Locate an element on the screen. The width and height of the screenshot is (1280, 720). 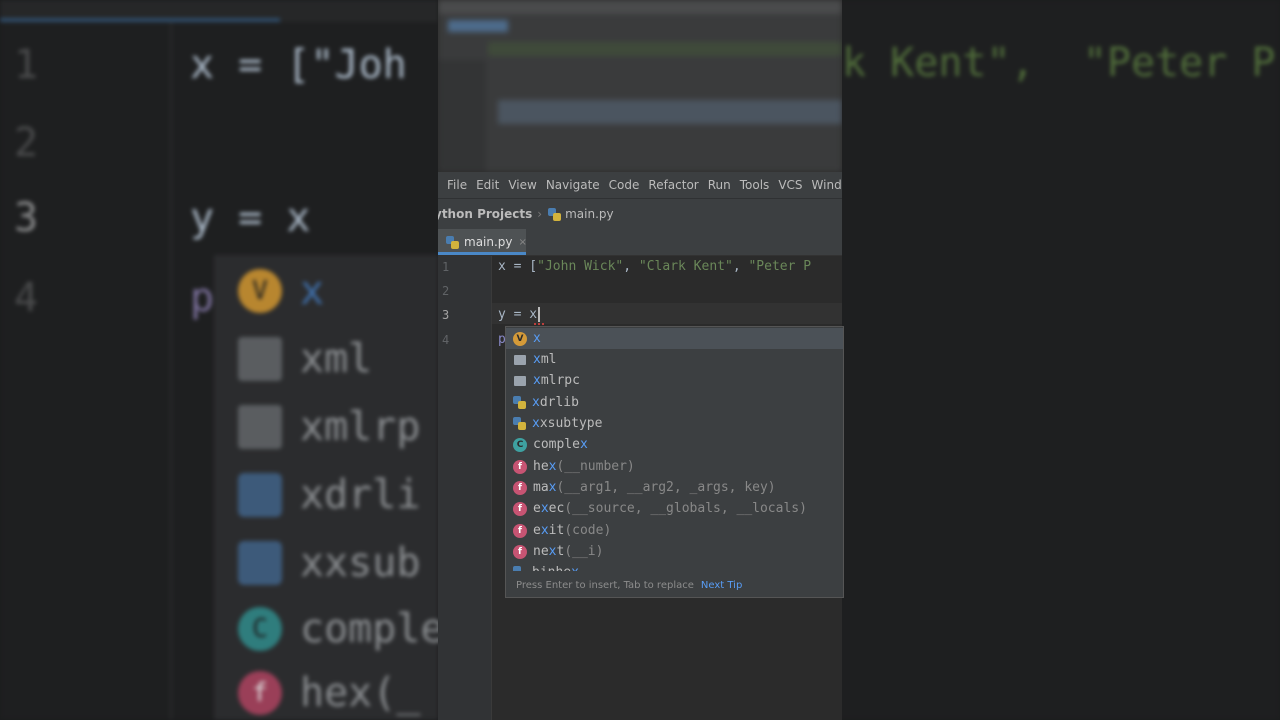
completion-item: f max (__arg1, __arg2, _args, key) is located at coordinates (674, 487).